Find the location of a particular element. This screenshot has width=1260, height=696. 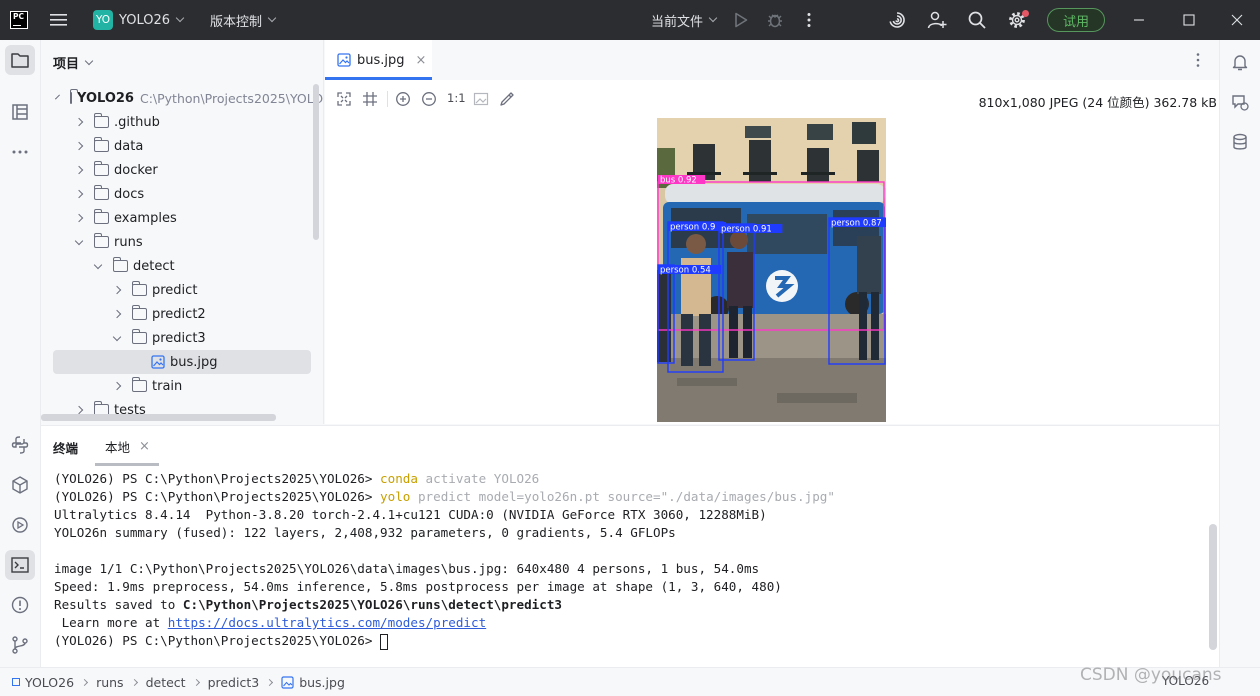

tree-item-predict: predict is located at coordinates (182, 290).